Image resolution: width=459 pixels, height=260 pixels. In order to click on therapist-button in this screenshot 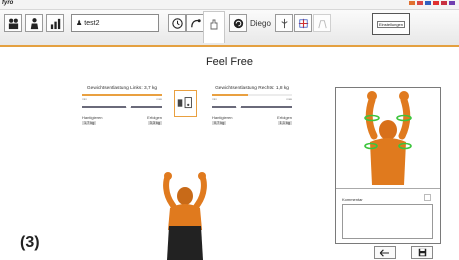, I will do `click(34, 23)`.